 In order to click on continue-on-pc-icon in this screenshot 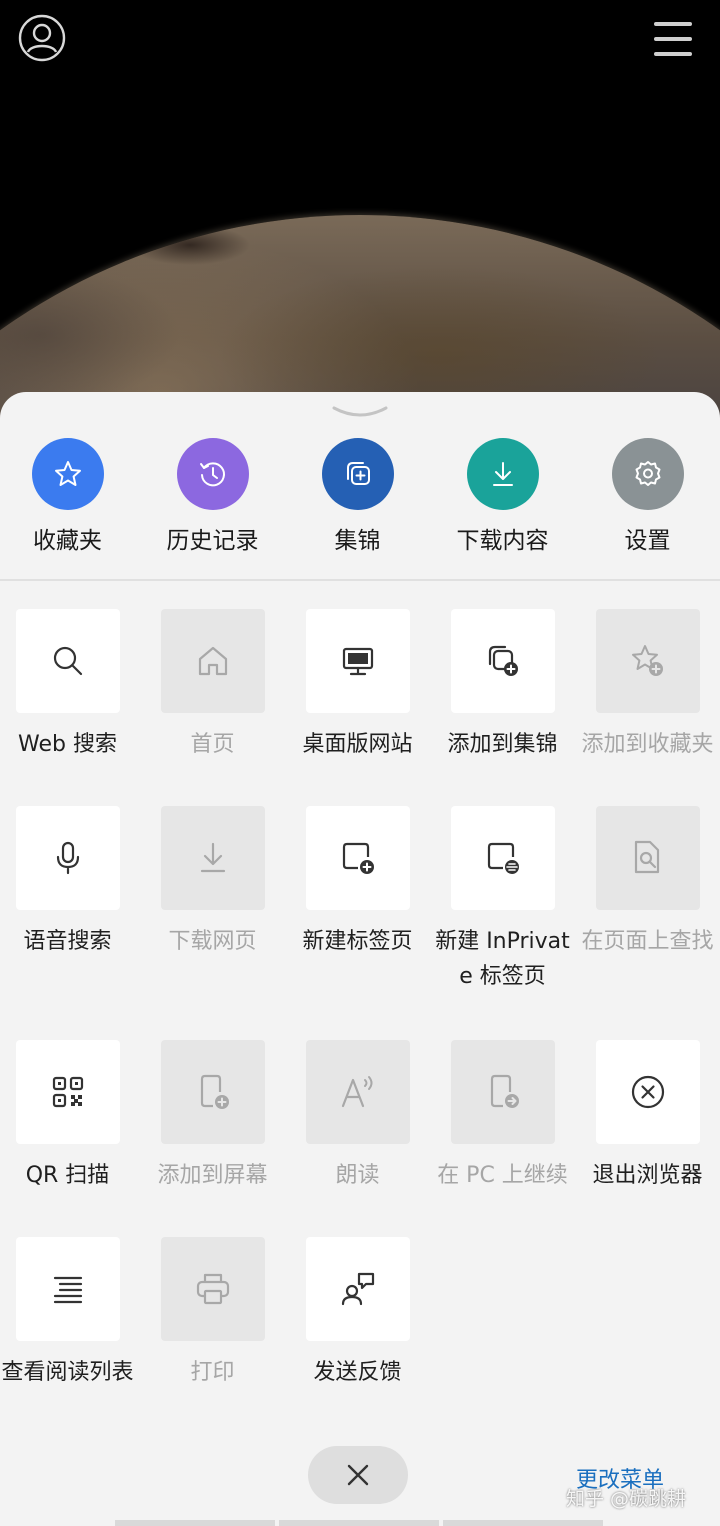, I will do `click(504, 1091)`.